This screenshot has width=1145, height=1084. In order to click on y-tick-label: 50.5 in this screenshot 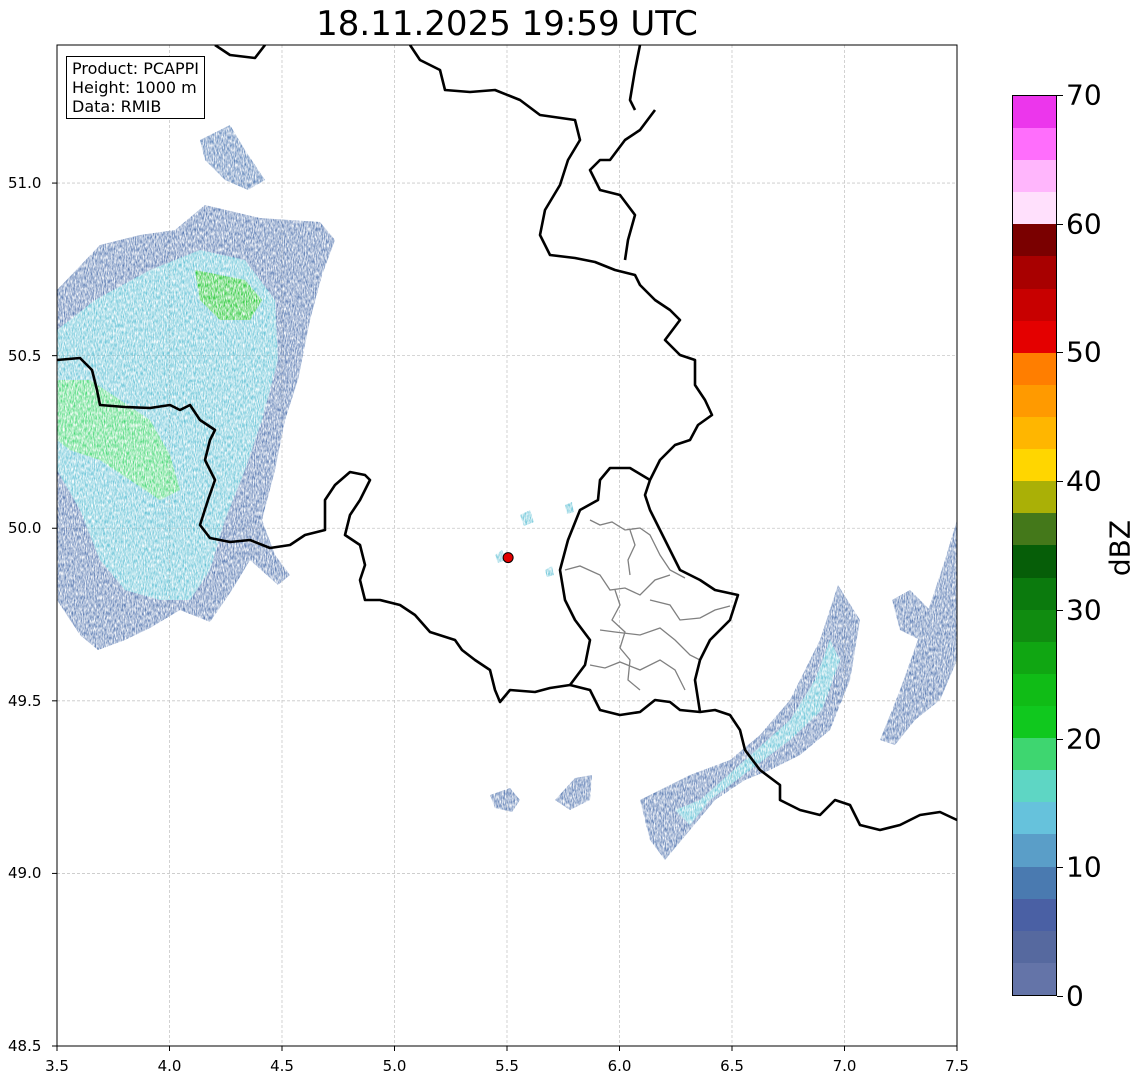, I will do `click(25, 355)`.